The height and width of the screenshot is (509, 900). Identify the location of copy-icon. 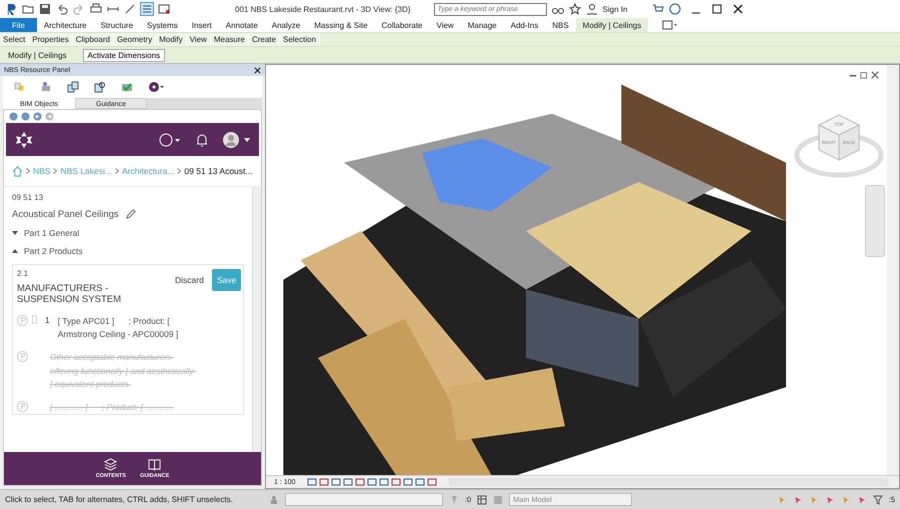
(73, 87).